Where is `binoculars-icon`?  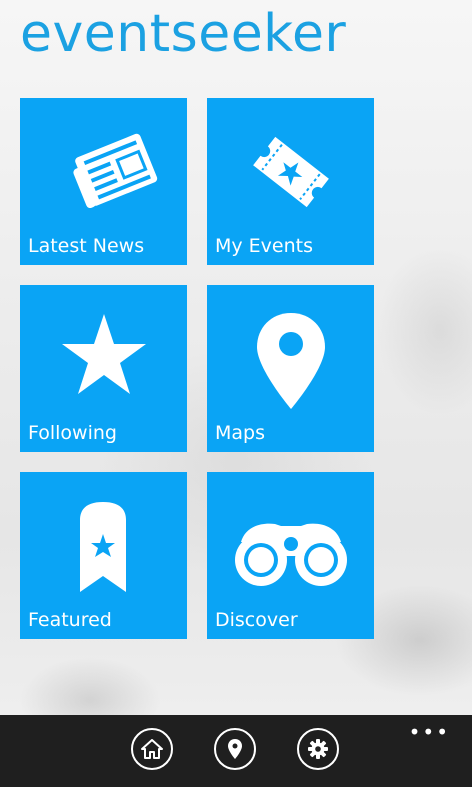
binoculars-icon is located at coordinates (291, 554).